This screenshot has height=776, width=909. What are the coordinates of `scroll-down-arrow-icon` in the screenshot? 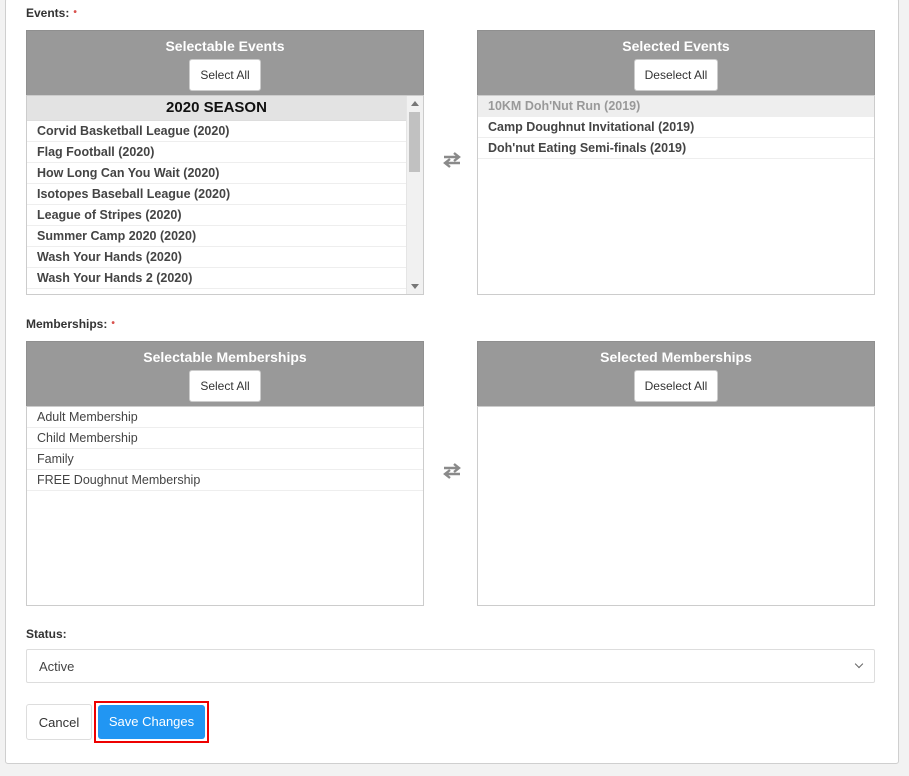 It's located at (415, 286).